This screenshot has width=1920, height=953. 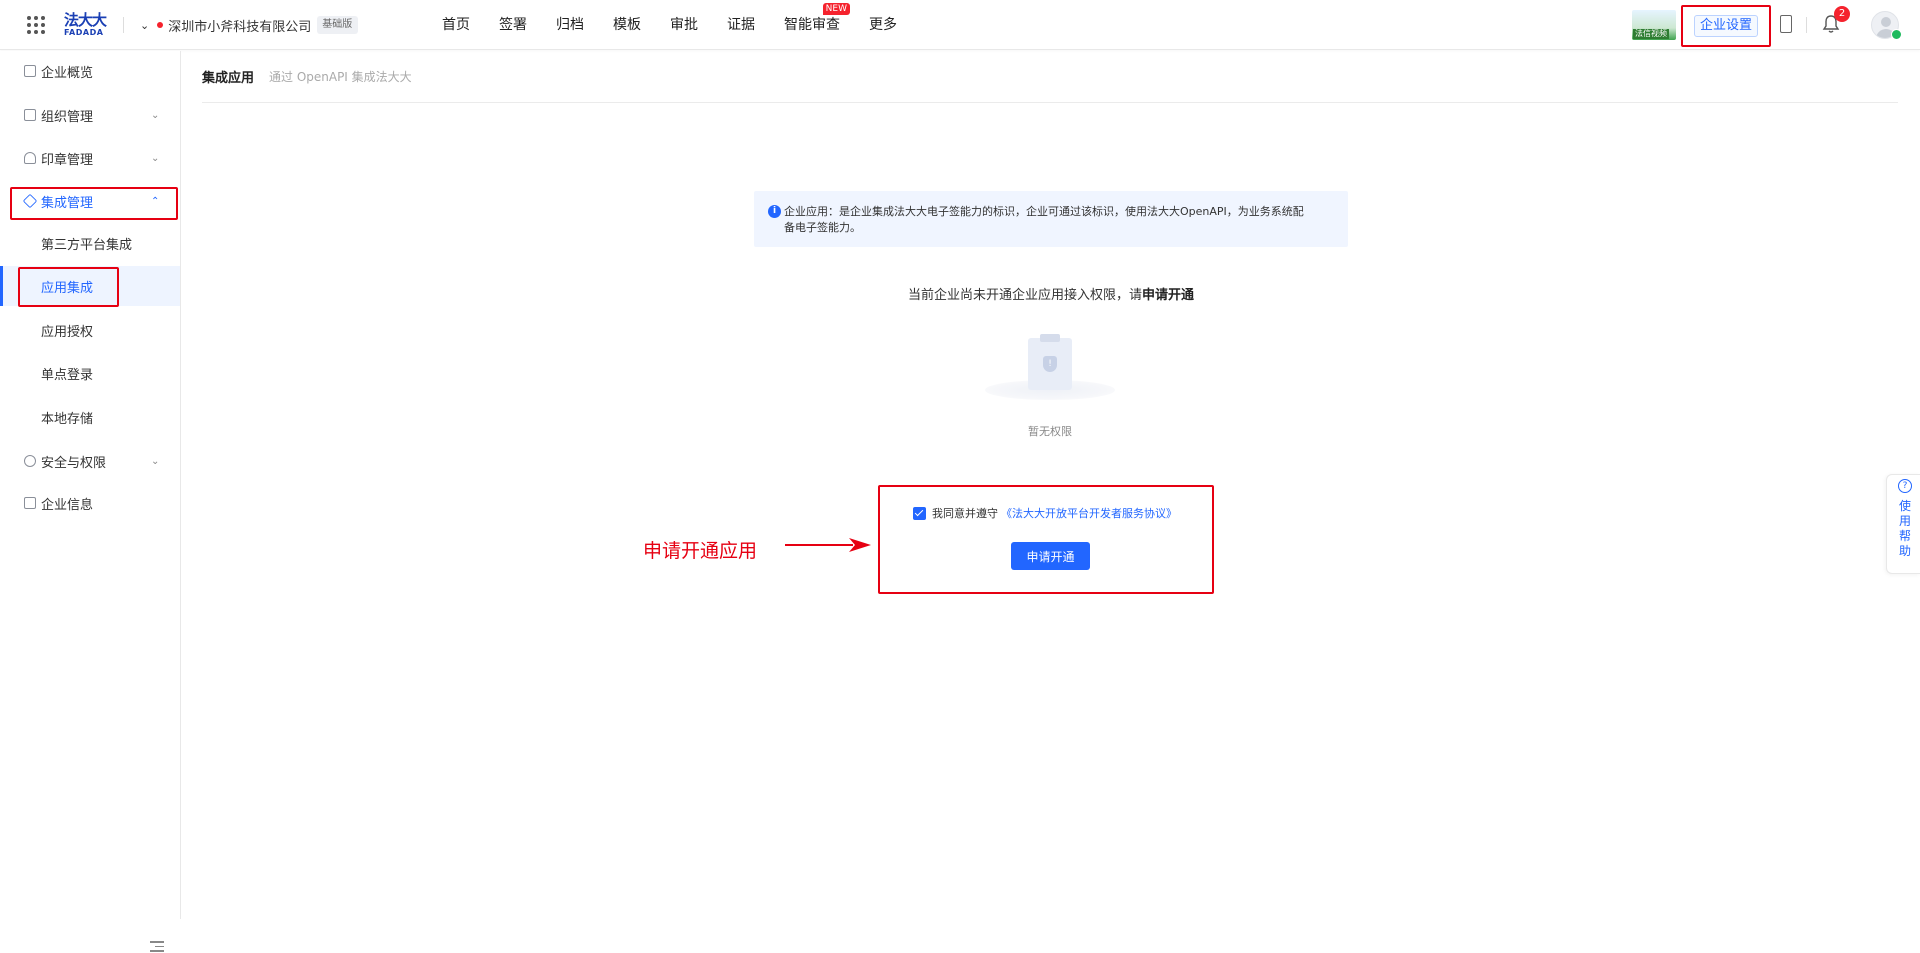 I want to click on organization-icon, so click(x=30, y=115).